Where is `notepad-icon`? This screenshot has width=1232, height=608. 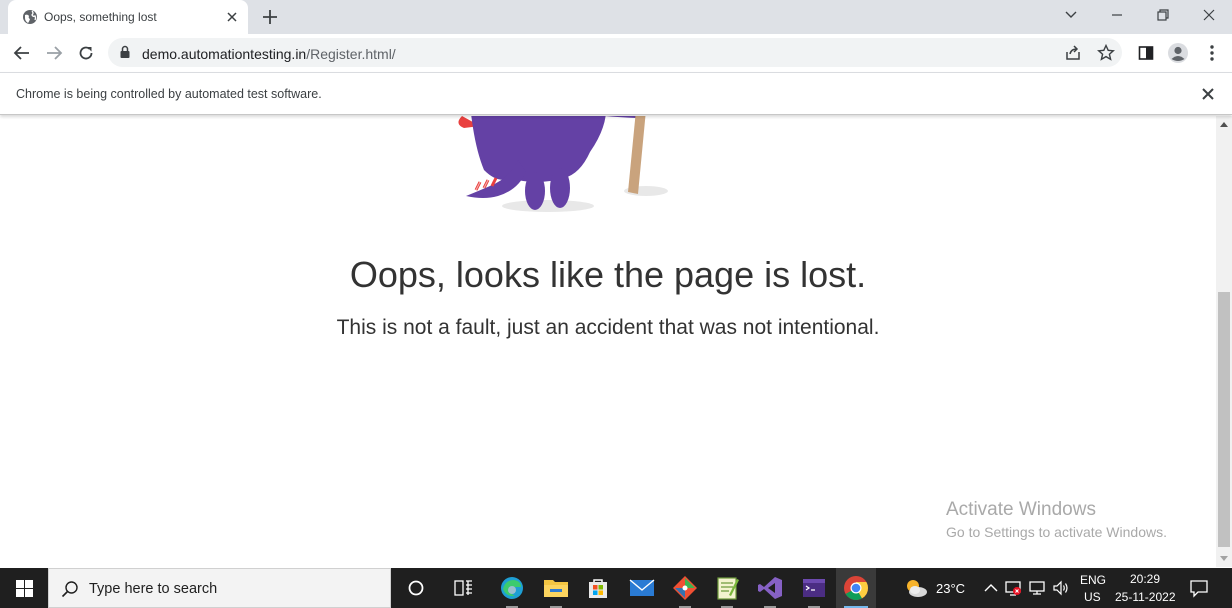 notepad-icon is located at coordinates (728, 588).